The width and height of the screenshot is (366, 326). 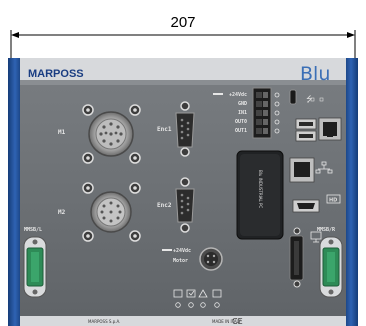 I want to click on enc1-label: Enc1, so click(x=164, y=129).